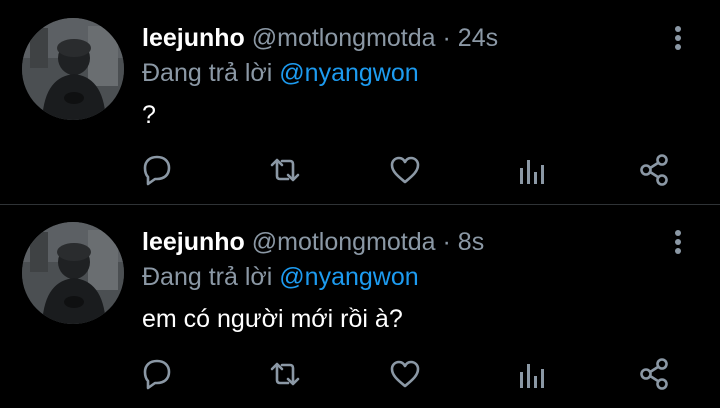  Describe the element at coordinates (478, 38) in the screenshot. I see `timestamp: 24s` at that location.